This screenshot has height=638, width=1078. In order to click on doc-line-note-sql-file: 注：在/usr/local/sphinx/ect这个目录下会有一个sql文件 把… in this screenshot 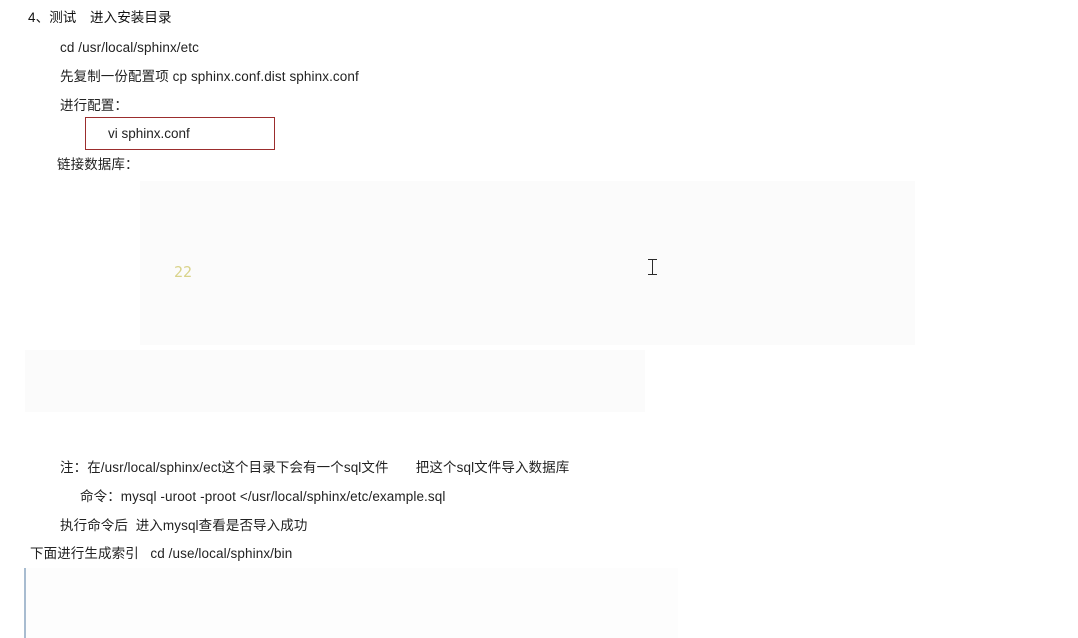, I will do `click(315, 467)`.